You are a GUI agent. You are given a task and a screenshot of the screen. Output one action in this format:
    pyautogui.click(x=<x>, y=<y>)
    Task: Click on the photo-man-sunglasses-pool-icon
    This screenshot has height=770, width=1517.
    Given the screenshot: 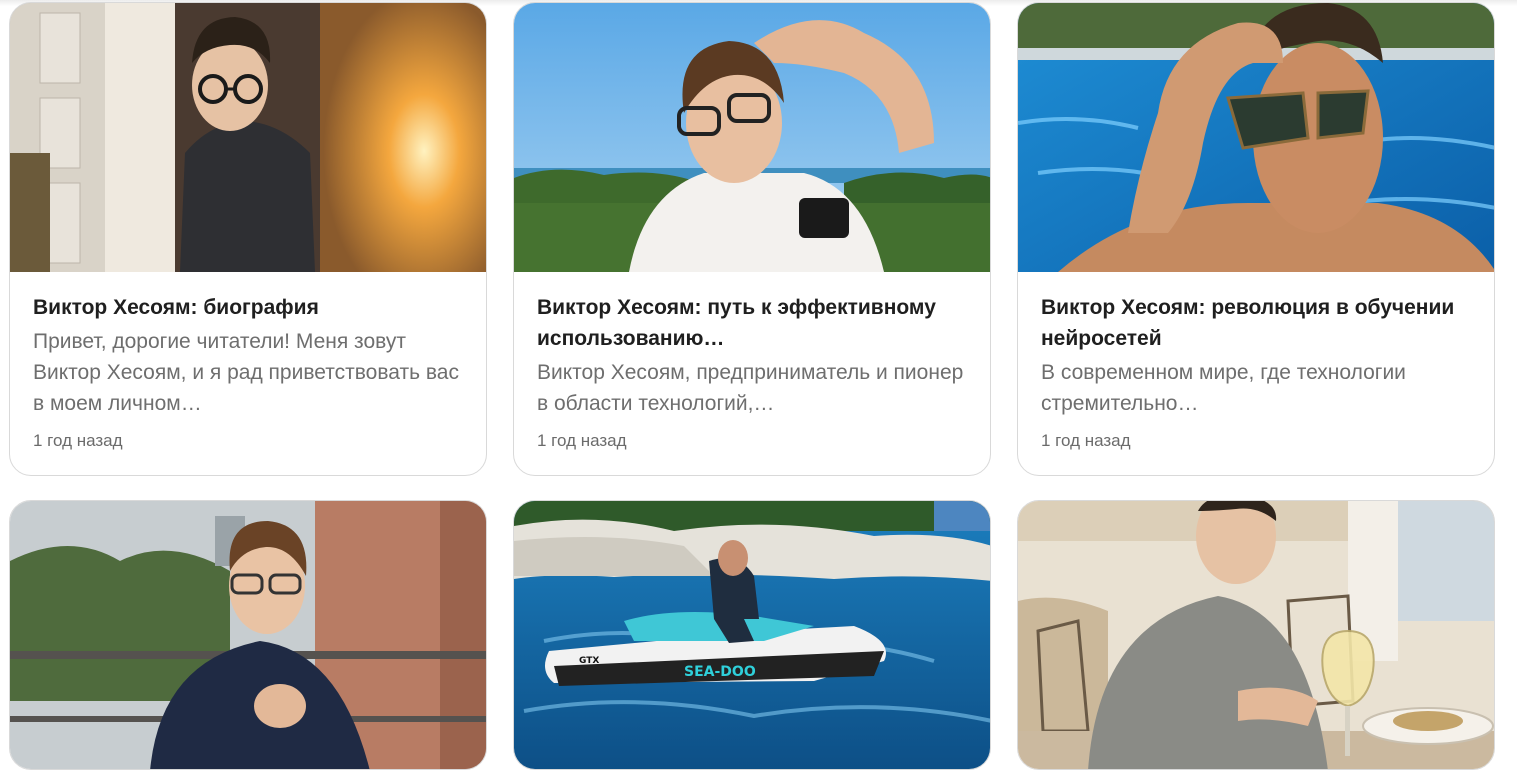 What is the action you would take?
    pyautogui.click(x=1256, y=137)
    